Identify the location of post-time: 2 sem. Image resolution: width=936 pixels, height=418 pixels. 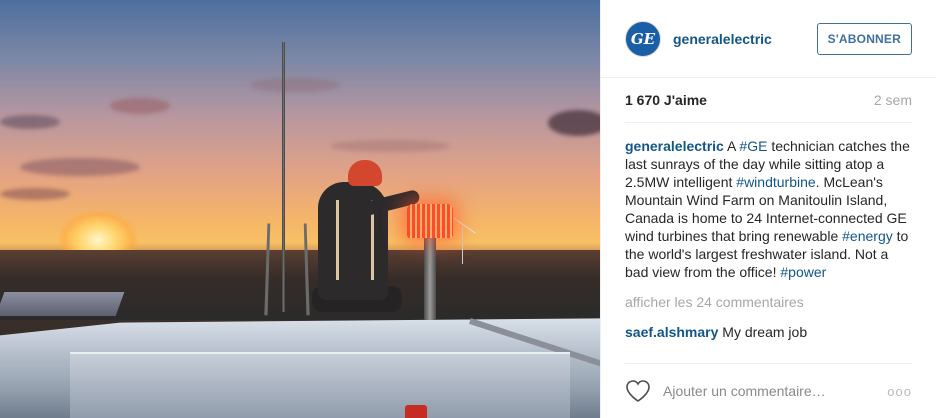
(893, 100).